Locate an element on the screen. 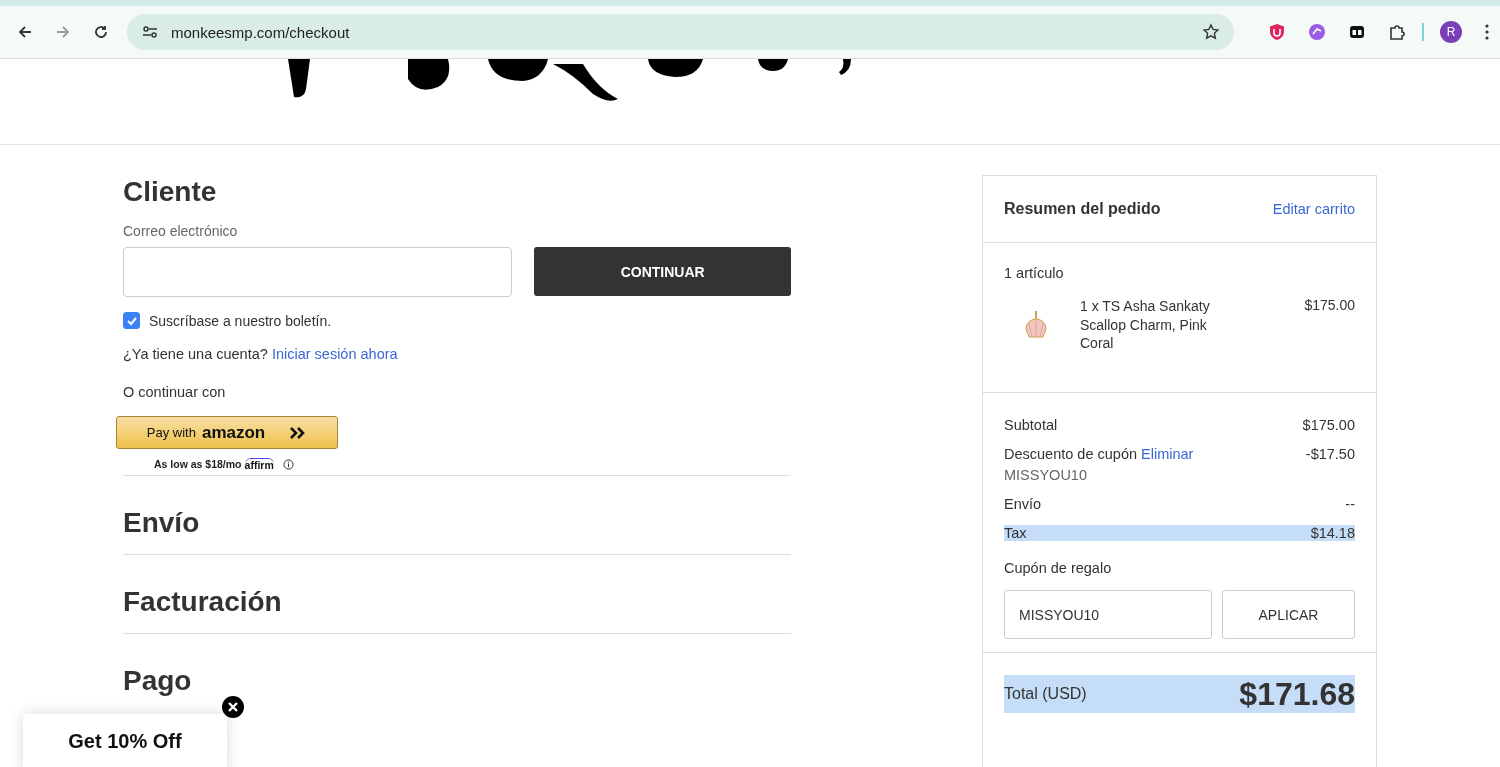 The image size is (1500, 767). sign-in-link: Iniciar sesión ahora is located at coordinates (334, 354).